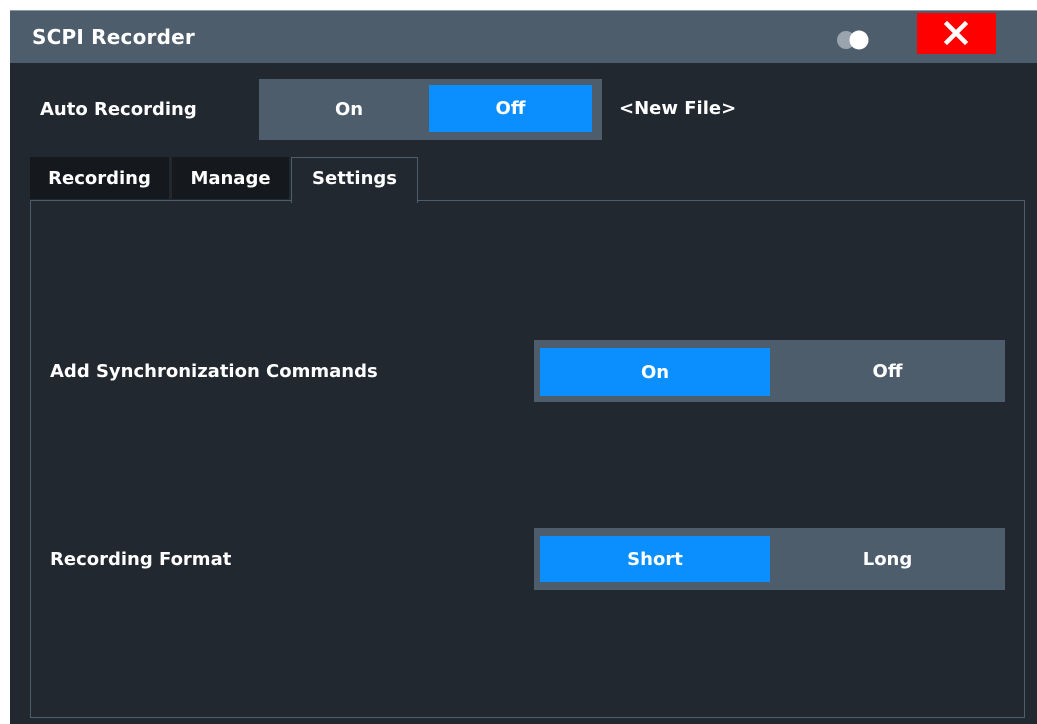  Describe the element at coordinates (141, 559) in the screenshot. I see `recording-format-label: Recording Format` at that location.